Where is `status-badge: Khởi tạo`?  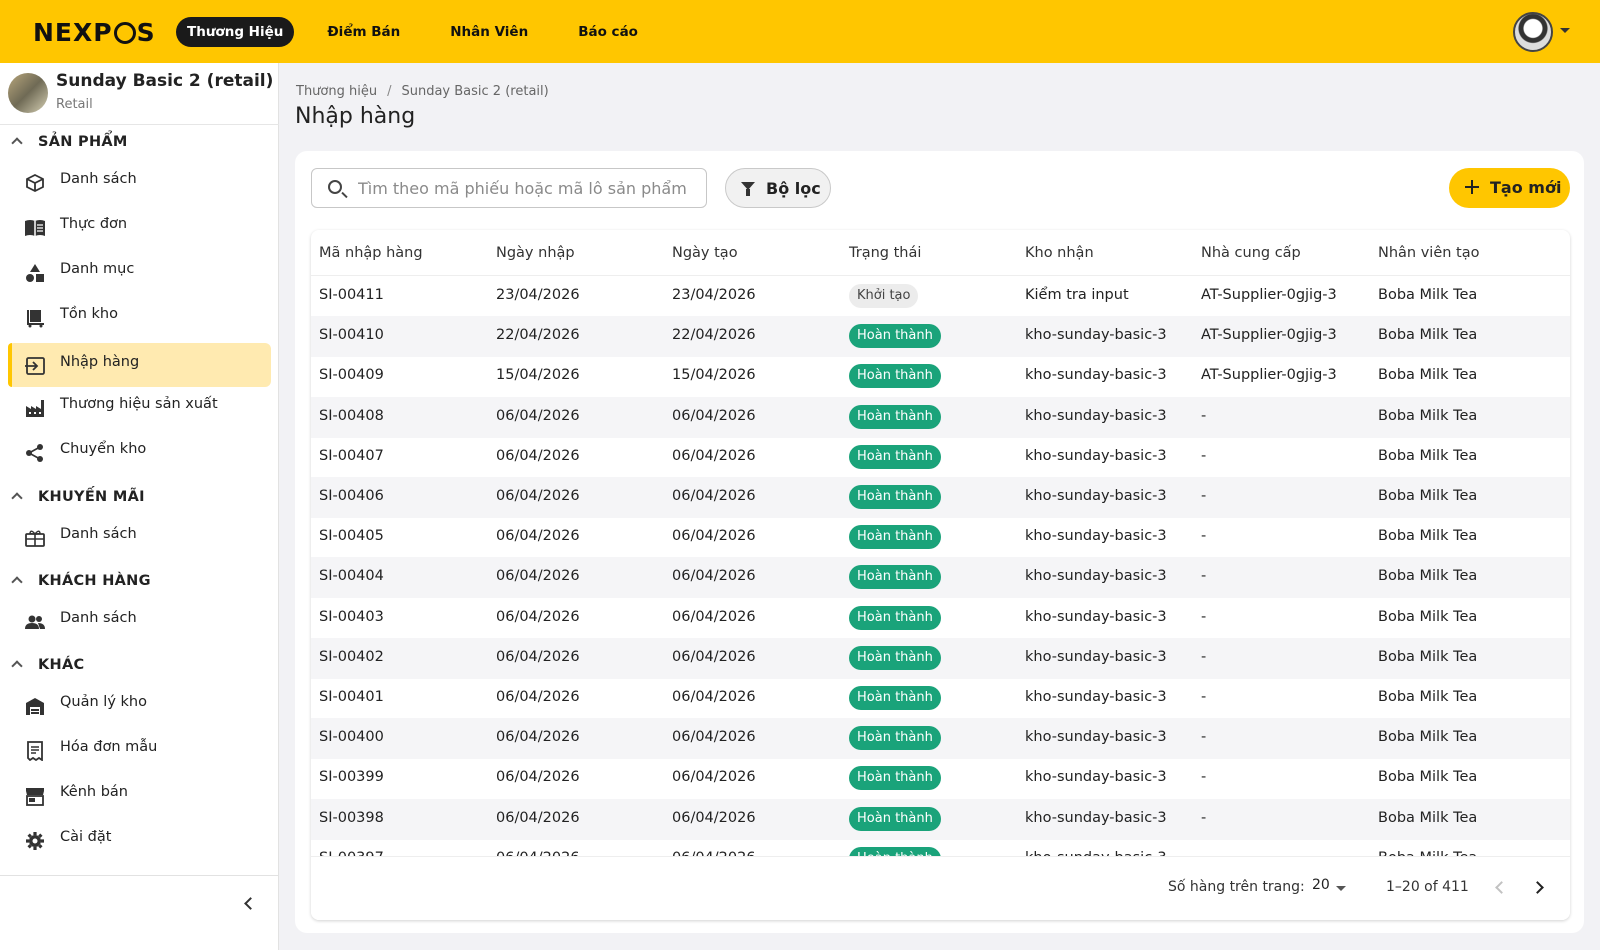
status-badge: Khởi tạo is located at coordinates (884, 296).